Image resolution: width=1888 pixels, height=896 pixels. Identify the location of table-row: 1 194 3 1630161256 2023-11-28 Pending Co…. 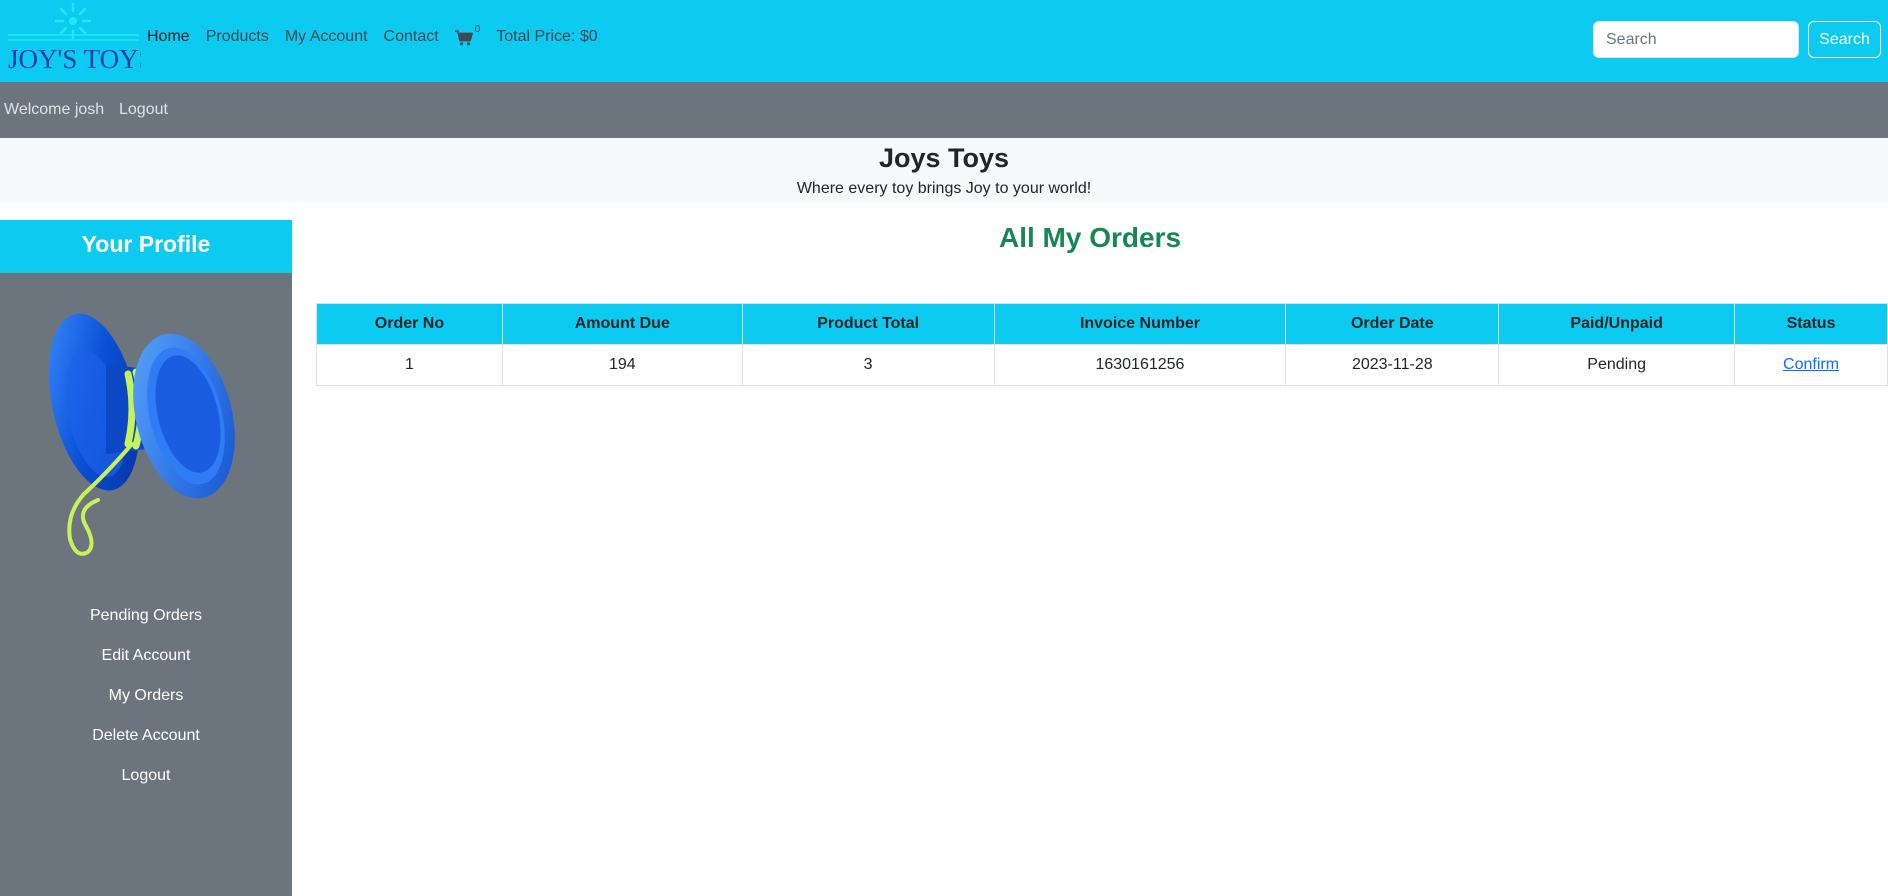
(1102, 365).